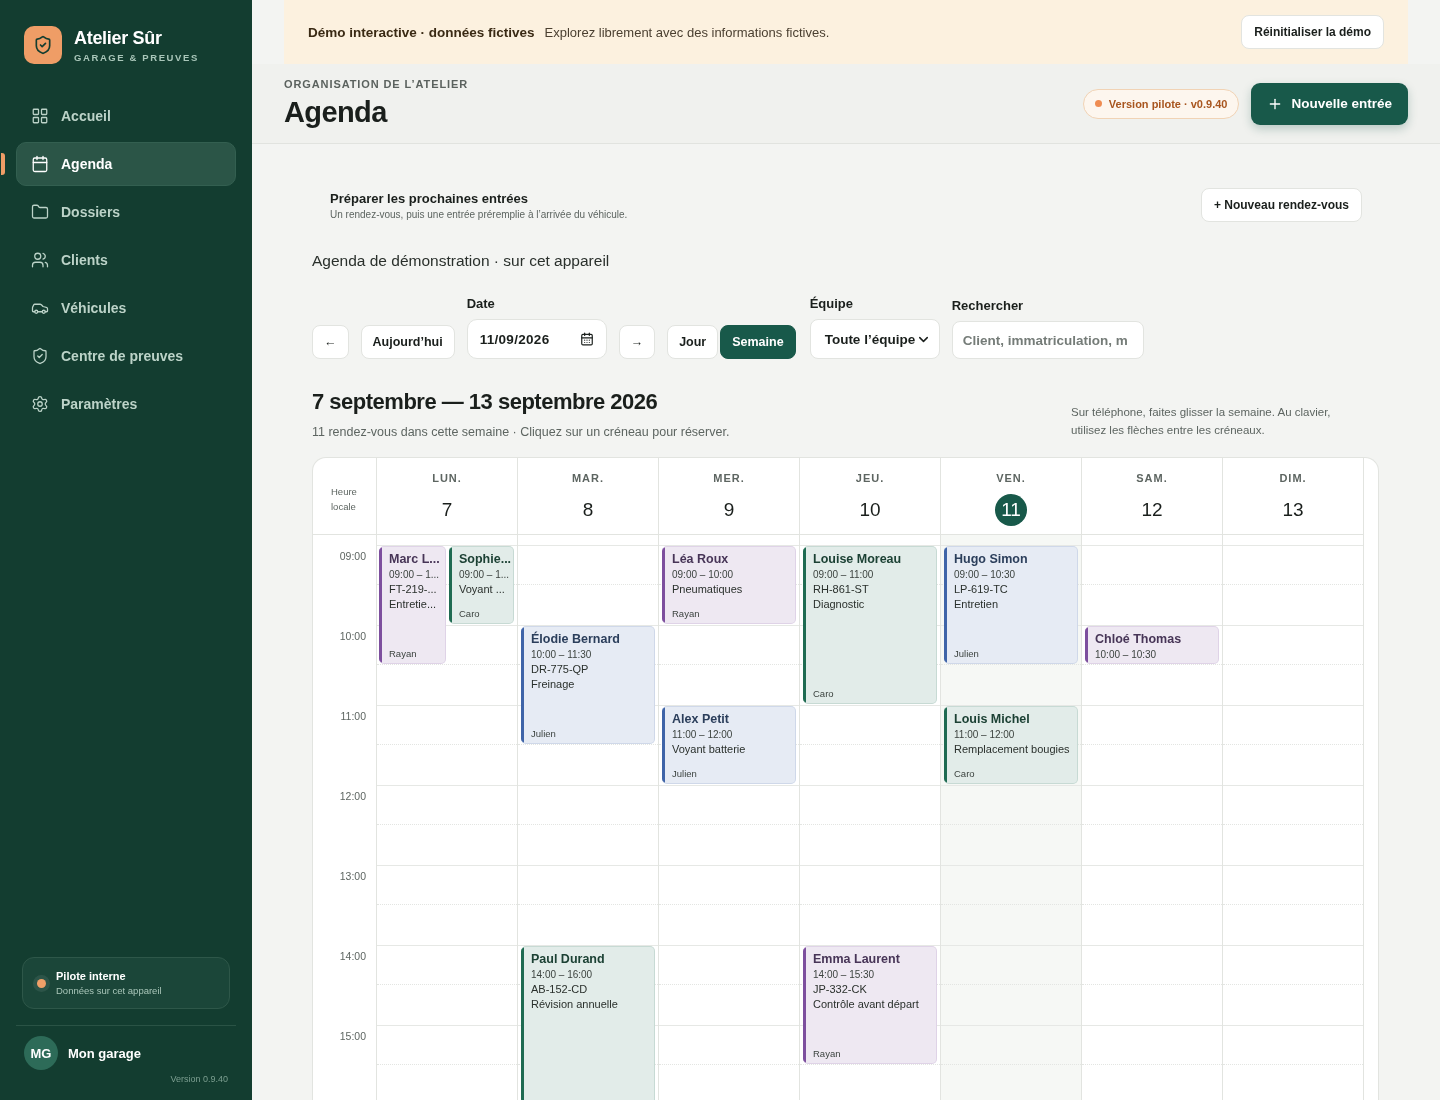 This screenshot has width=1440, height=1100. I want to click on search-label: Rechercher, so click(988, 305).